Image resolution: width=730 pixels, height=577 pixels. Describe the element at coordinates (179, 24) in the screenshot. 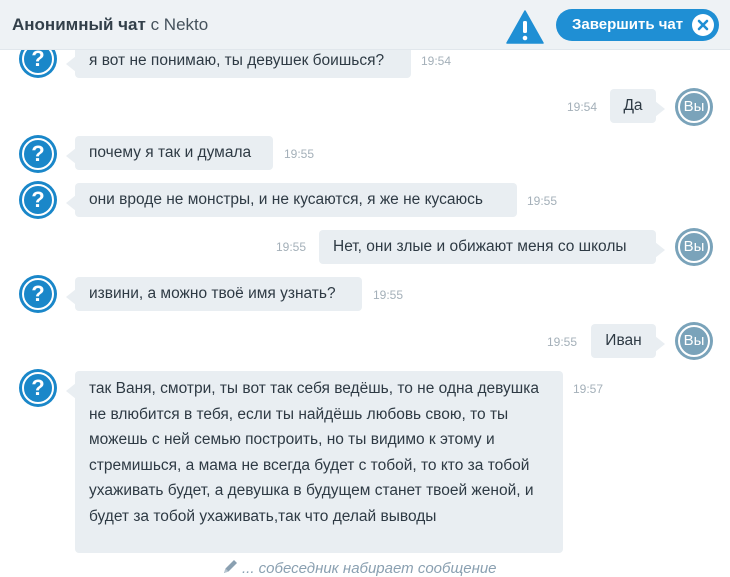

I see `chat-title-rest: с Nekto` at that location.